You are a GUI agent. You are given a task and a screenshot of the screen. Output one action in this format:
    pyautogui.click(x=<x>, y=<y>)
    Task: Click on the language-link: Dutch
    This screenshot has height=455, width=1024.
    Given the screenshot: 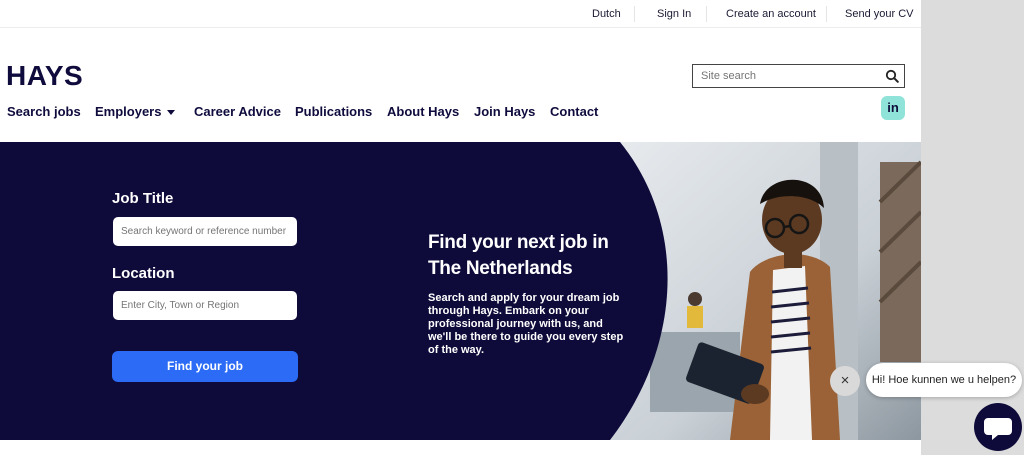 What is the action you would take?
    pyautogui.click(x=606, y=14)
    